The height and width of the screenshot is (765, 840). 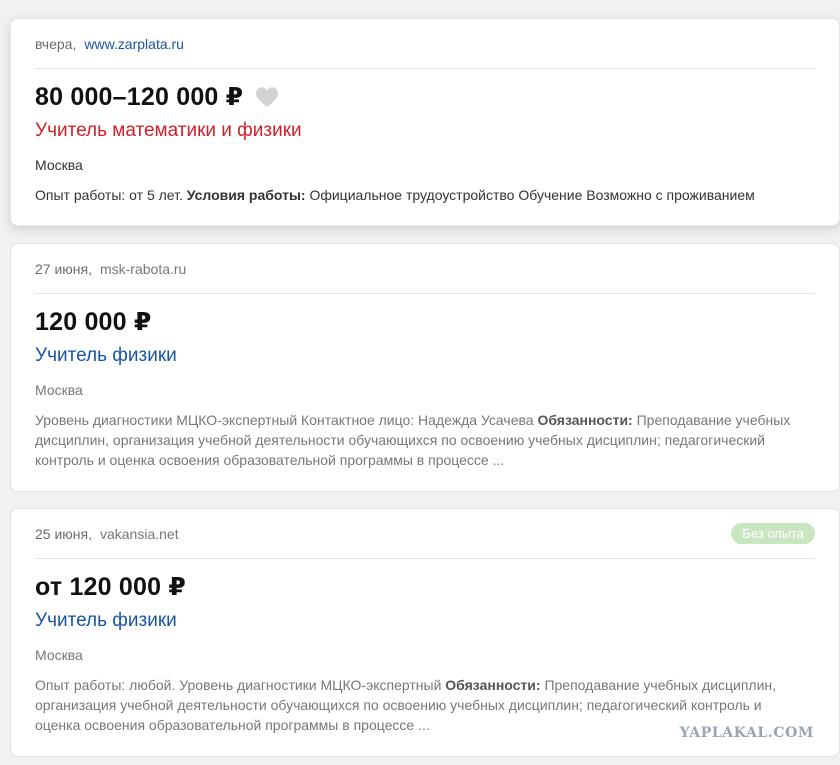 I want to click on vacancy-description: Опыт работы: от 5 лет. Условия работы, so click(x=425, y=195).